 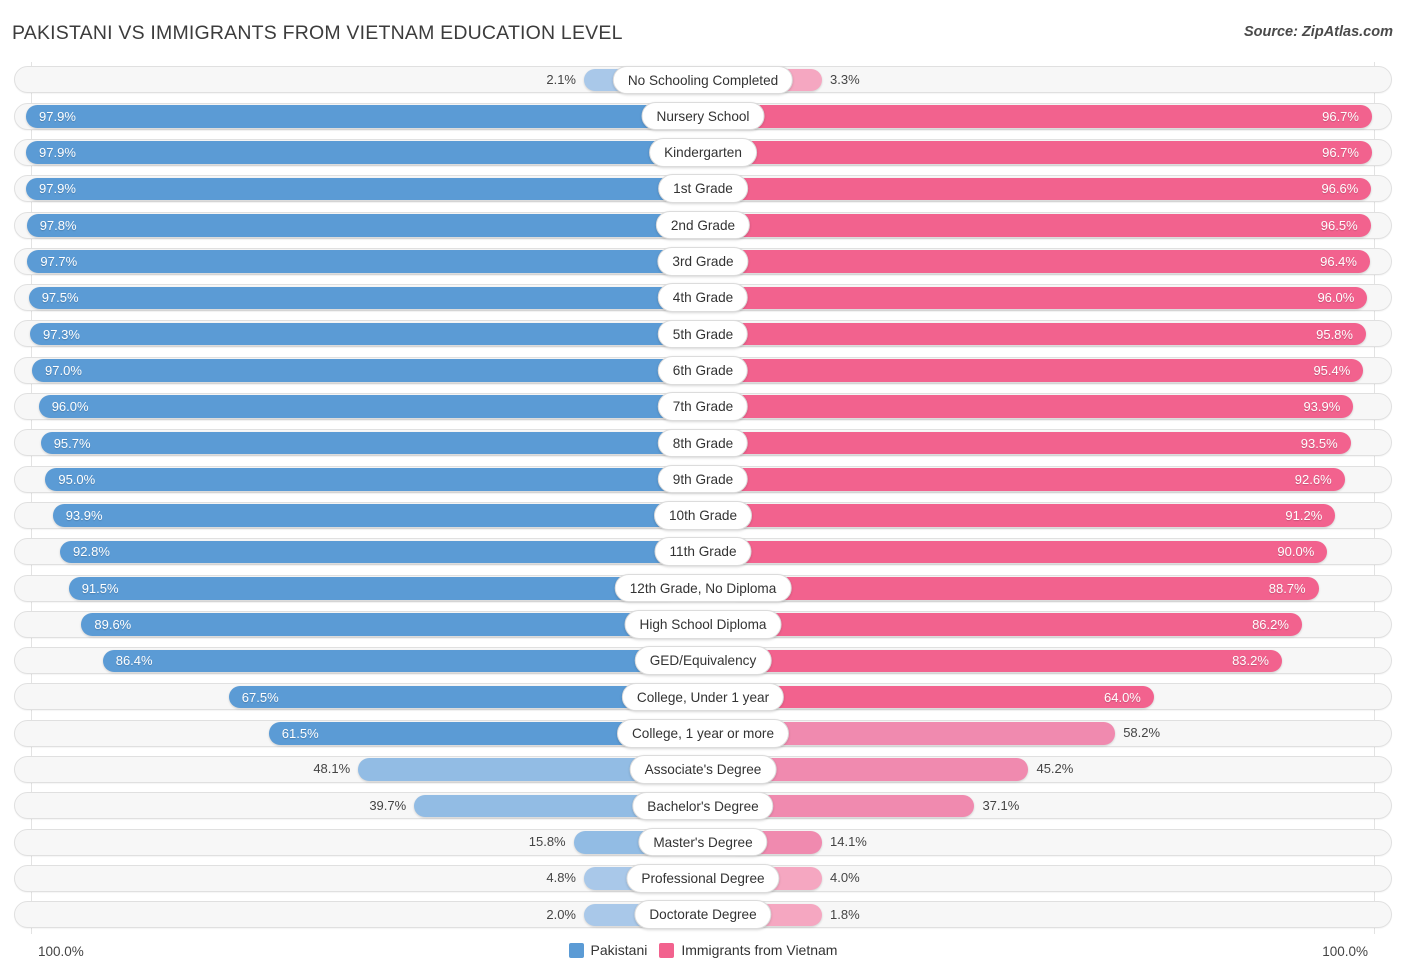 What do you see at coordinates (848, 842) in the screenshot?
I see `bar-value-label: 14.1%` at bounding box center [848, 842].